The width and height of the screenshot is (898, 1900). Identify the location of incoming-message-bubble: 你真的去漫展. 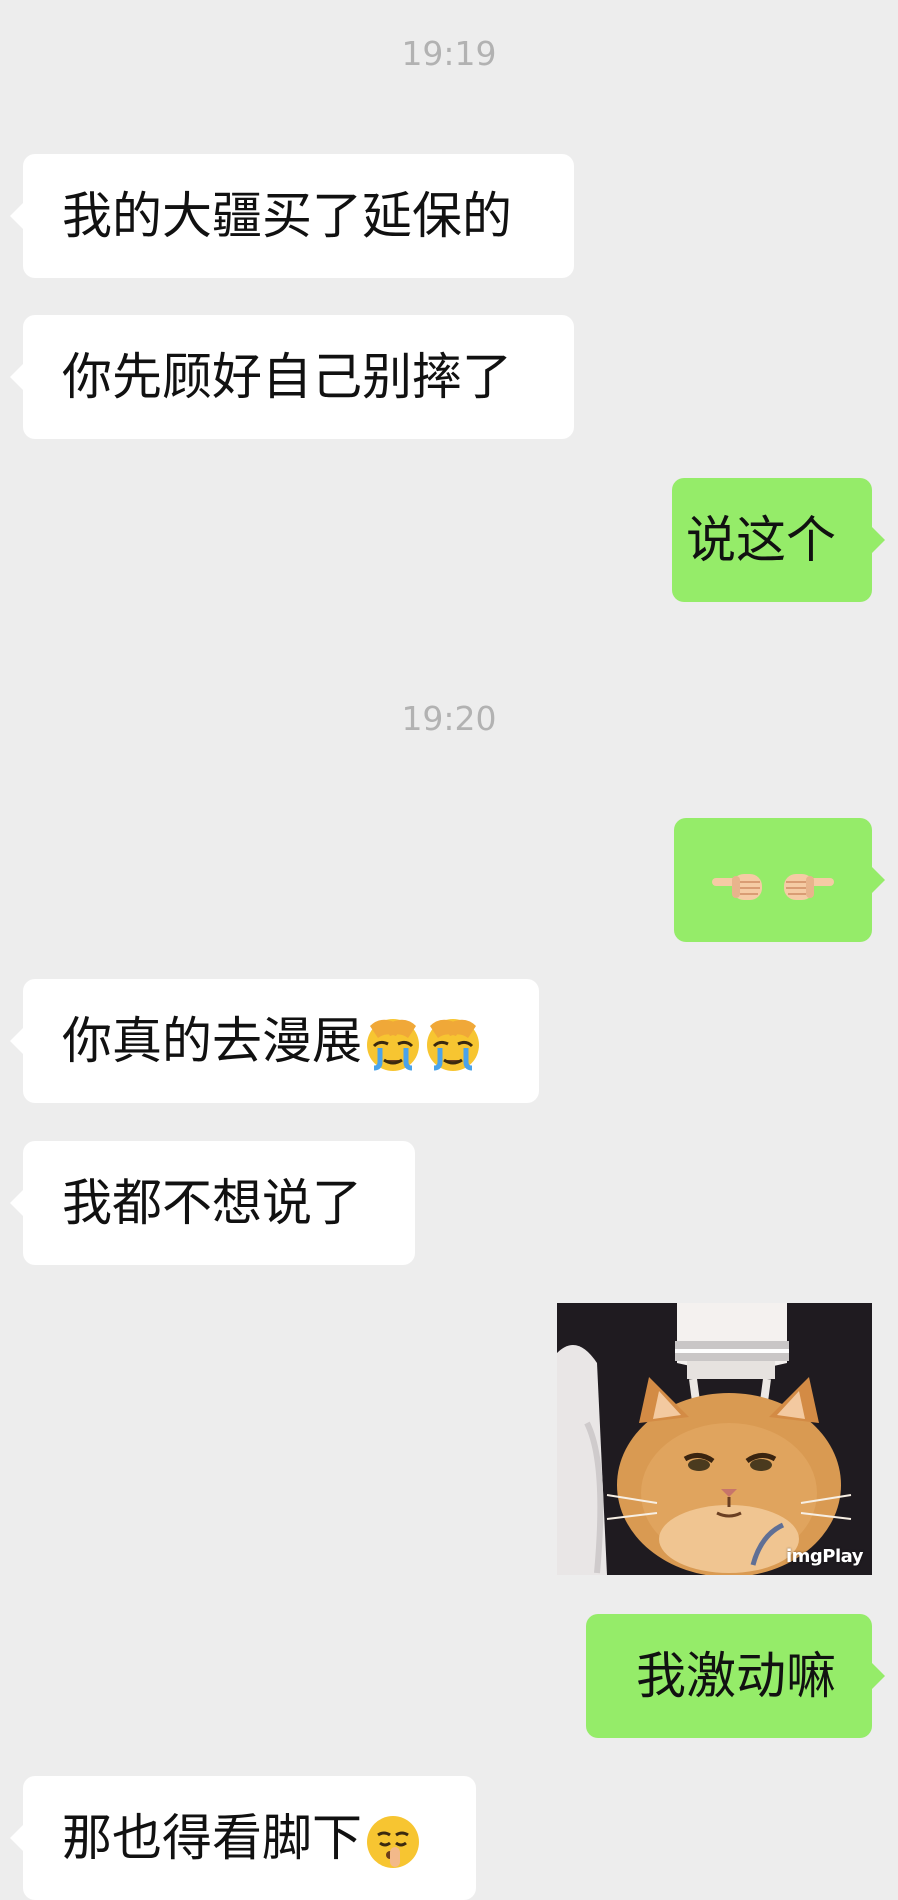
(274, 1041).